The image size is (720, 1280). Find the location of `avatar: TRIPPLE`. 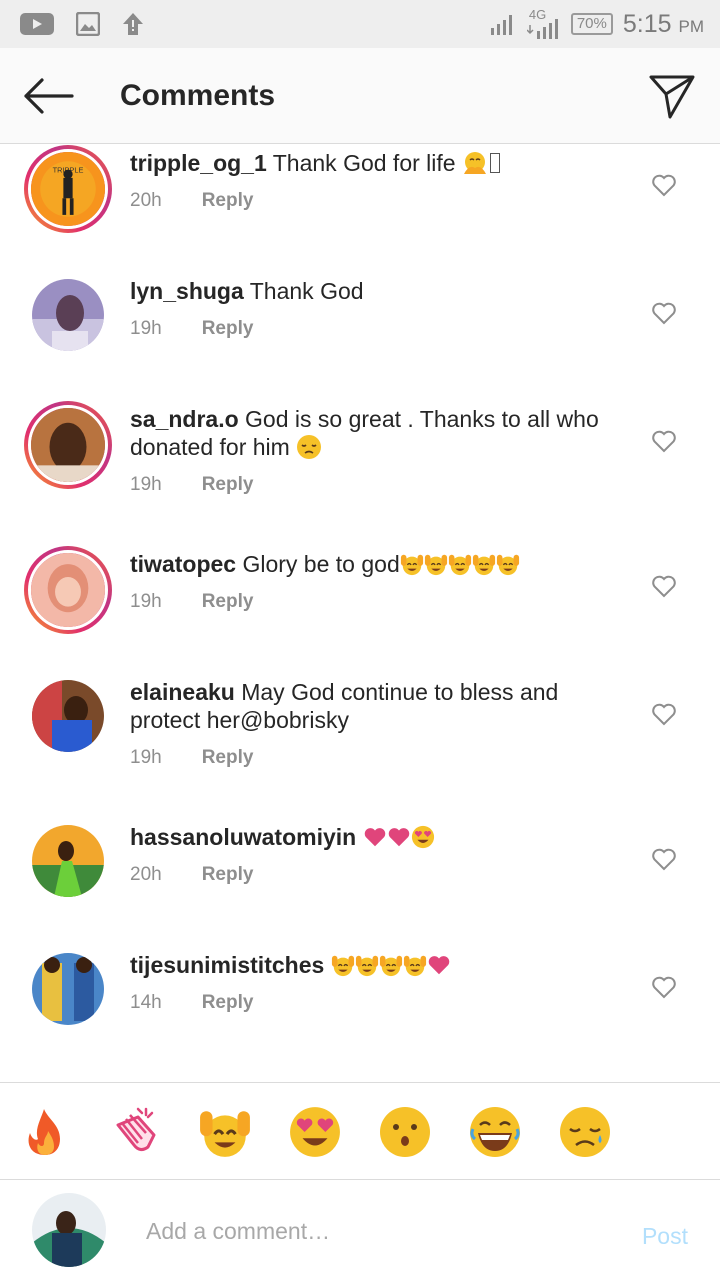

avatar: TRIPPLE is located at coordinates (68, 189).